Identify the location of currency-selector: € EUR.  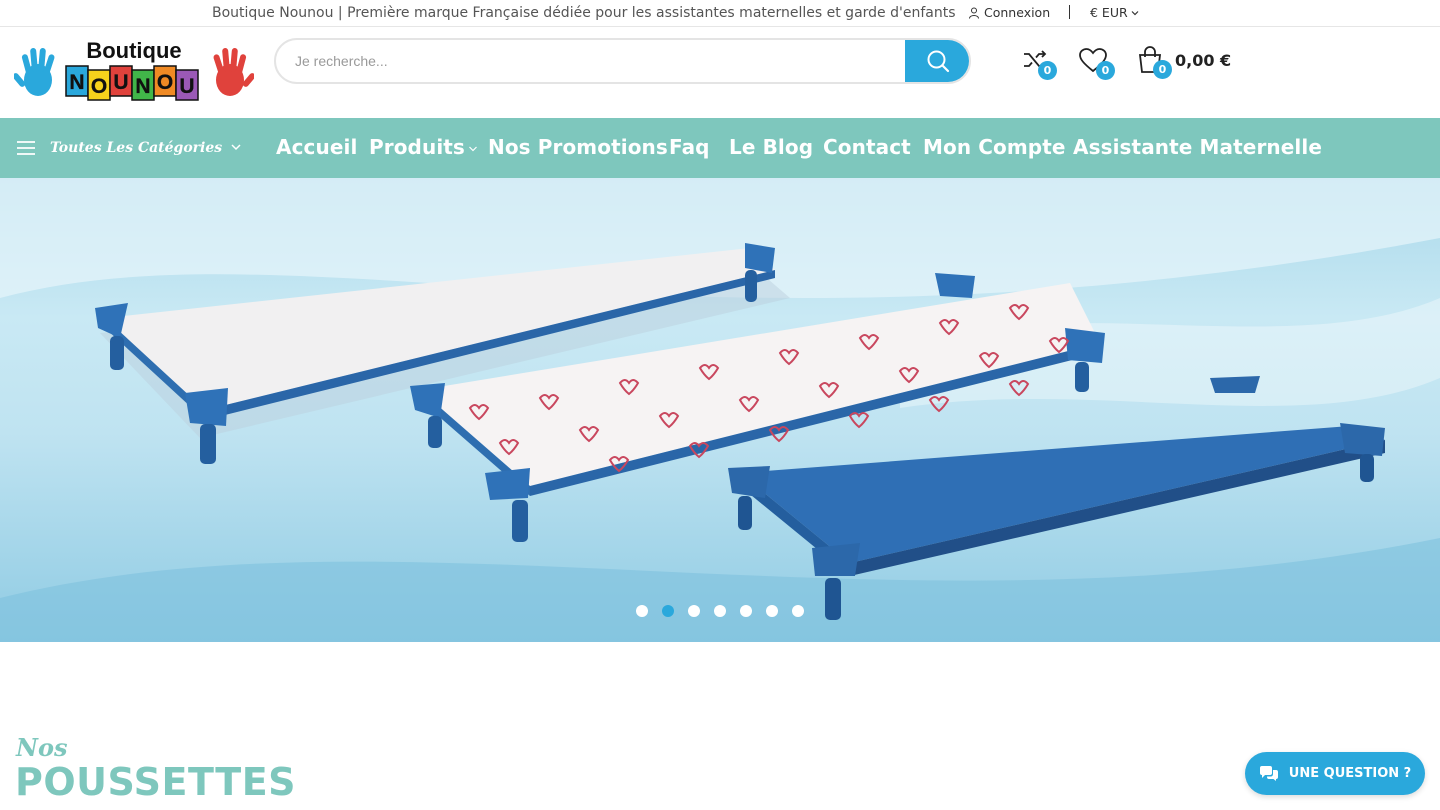
(1114, 12).